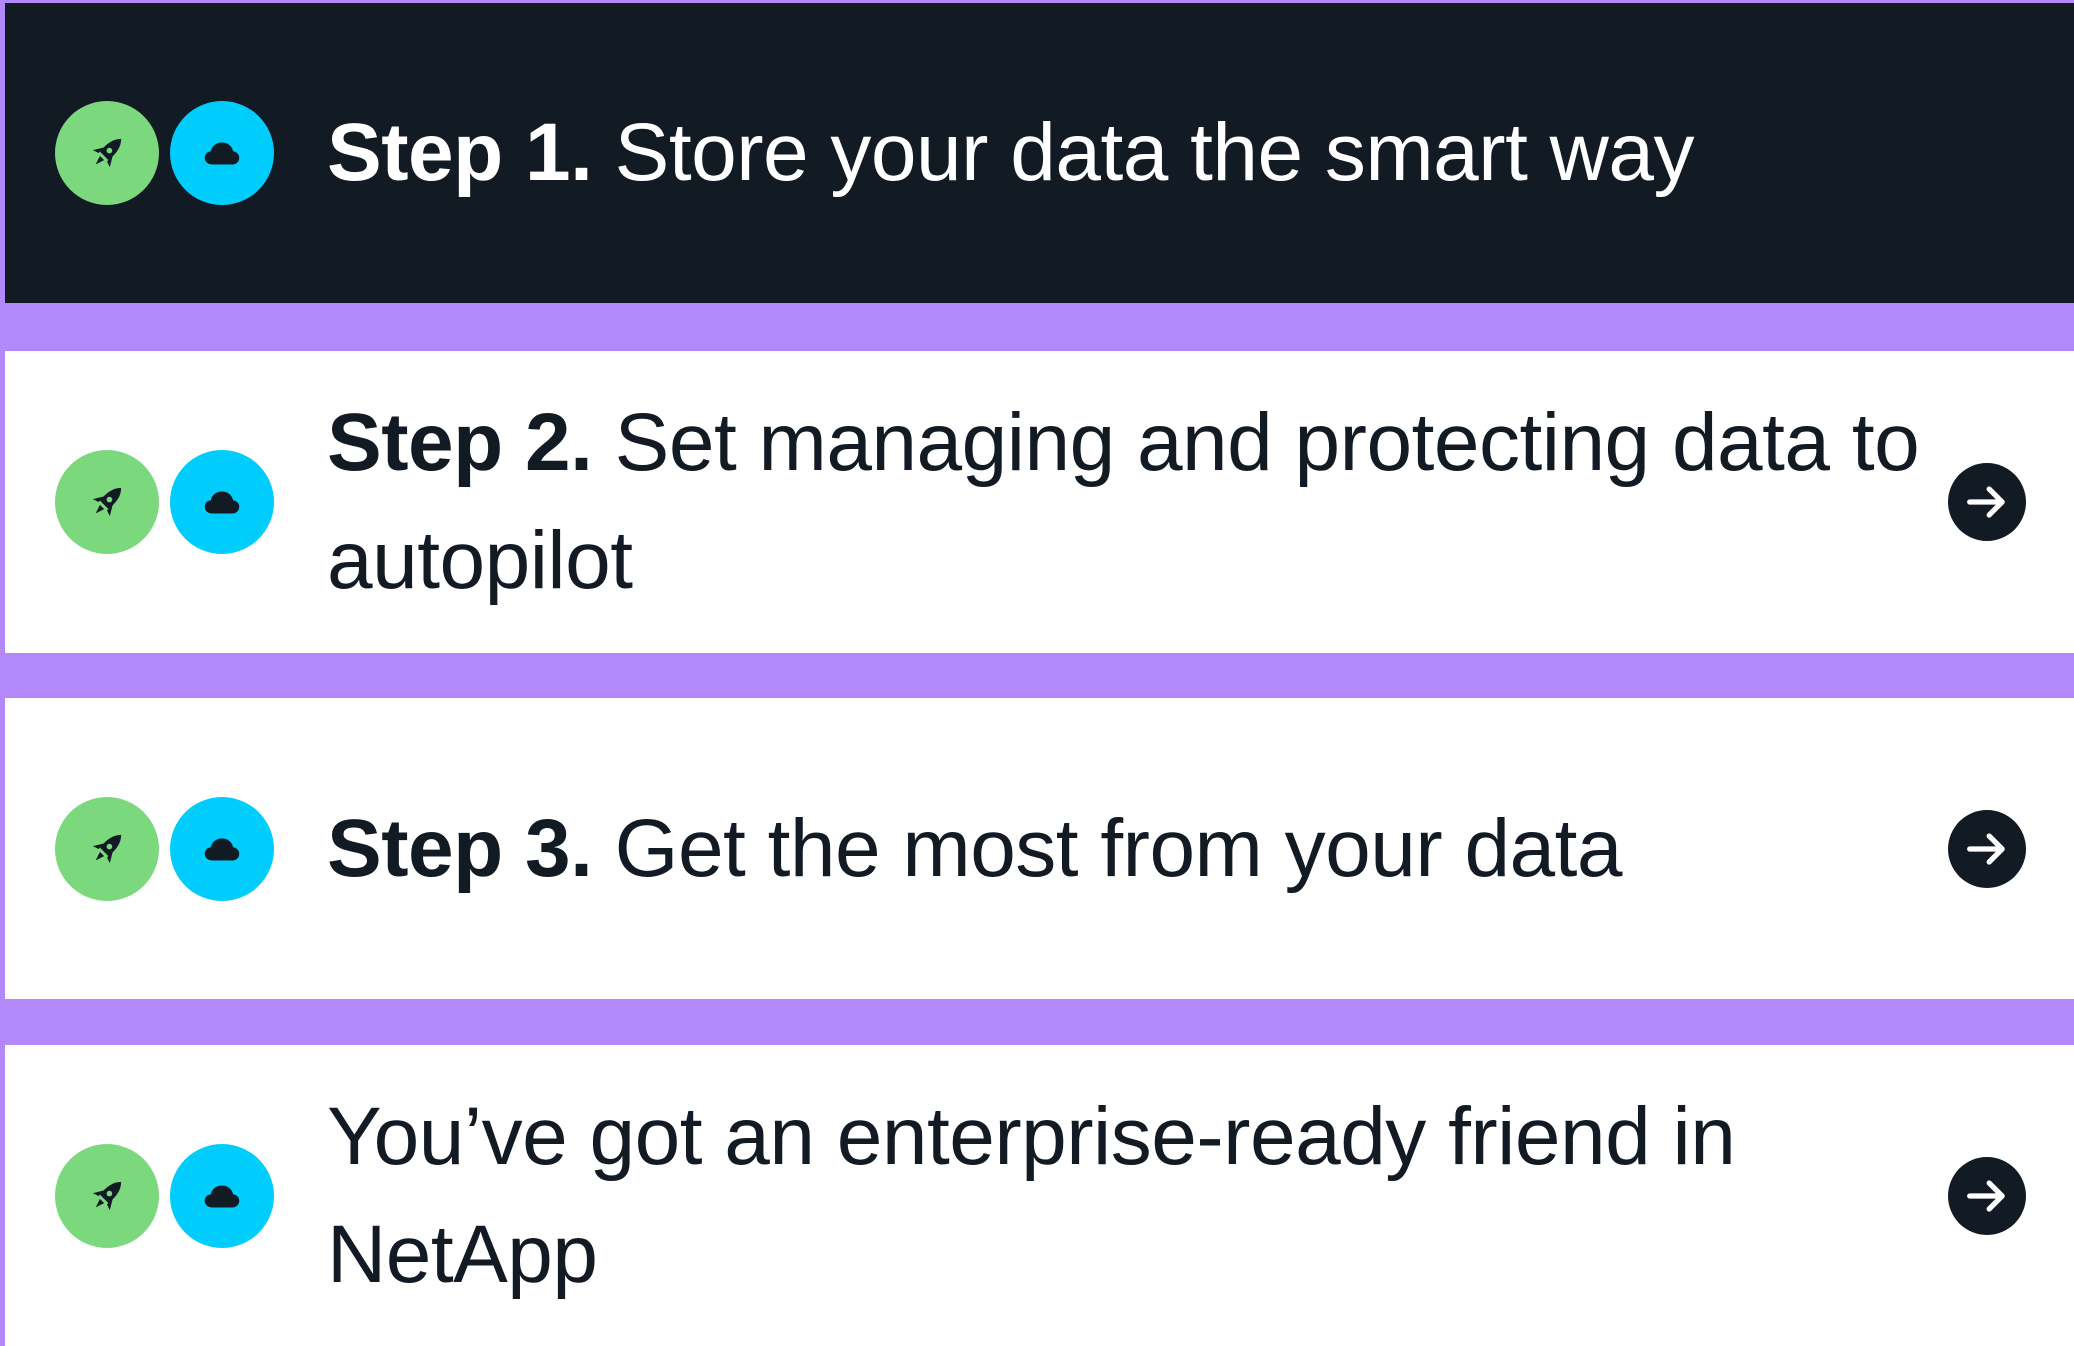  I want to click on step-4-arrow-button, so click(1987, 1195).